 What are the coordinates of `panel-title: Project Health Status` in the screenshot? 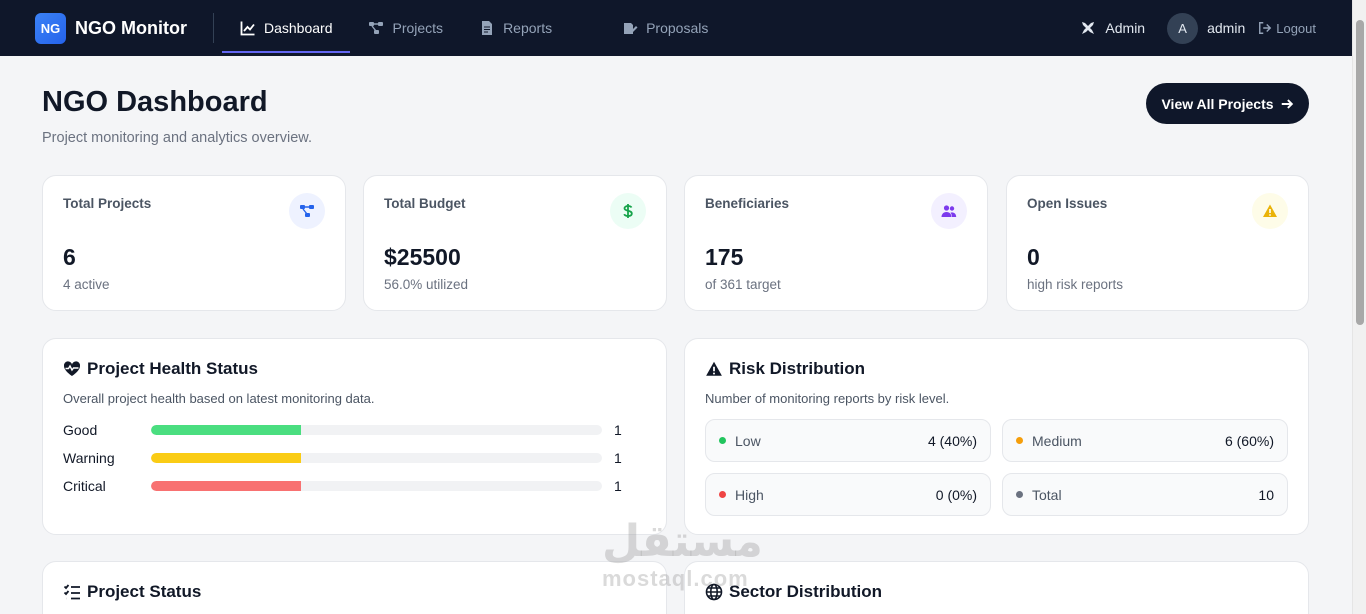 It's located at (160, 369).